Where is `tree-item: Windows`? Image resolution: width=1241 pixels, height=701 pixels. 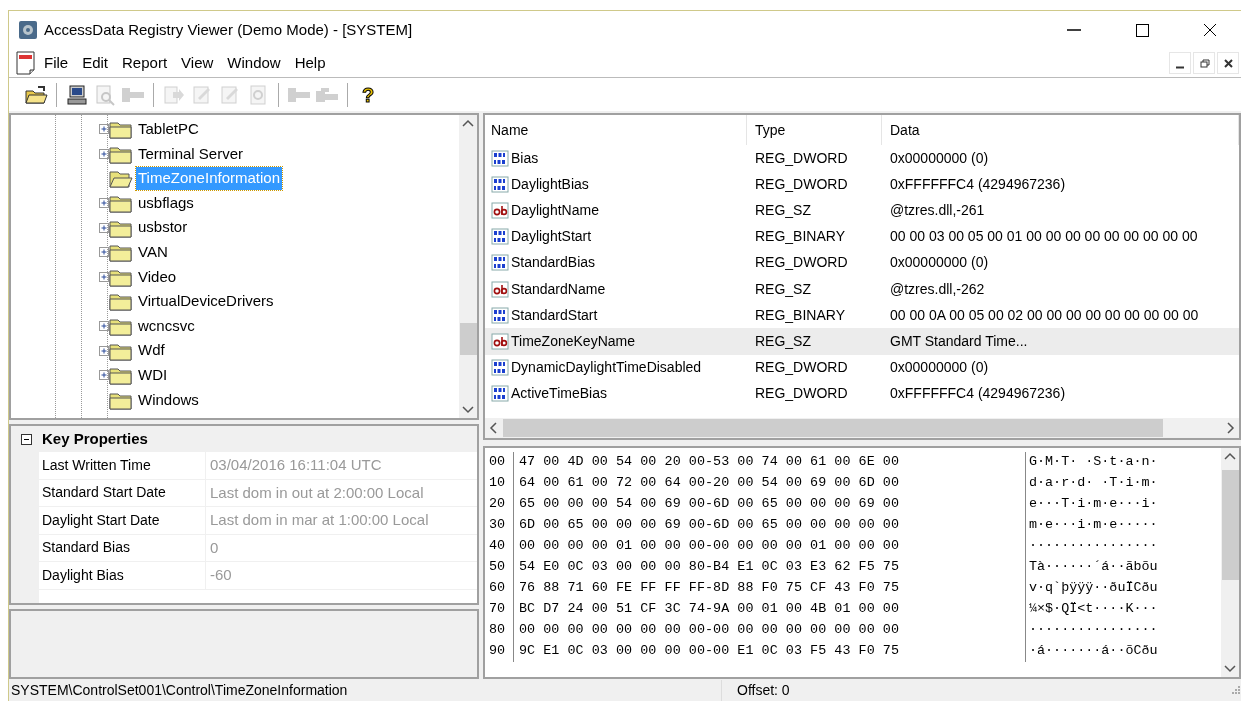
tree-item: Windows is located at coordinates (168, 400).